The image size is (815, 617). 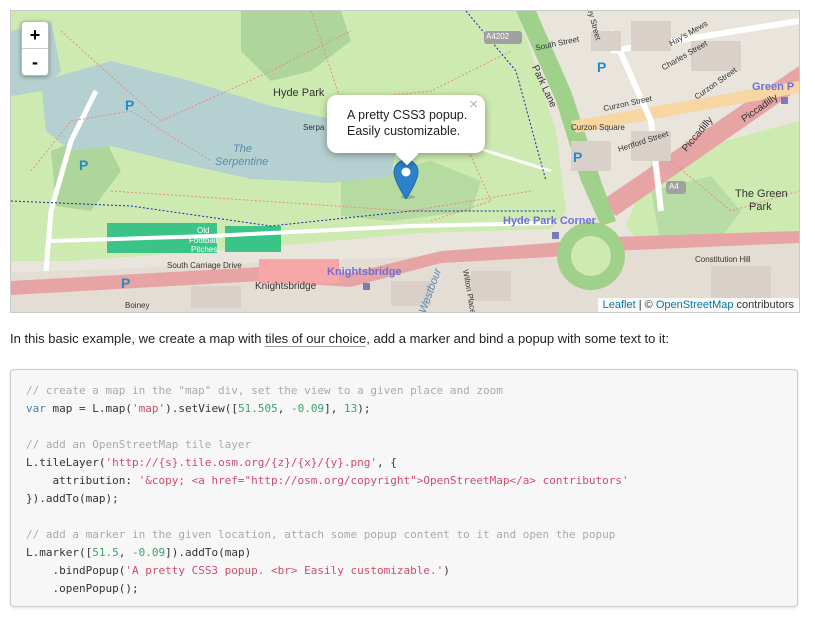 What do you see at coordinates (139, 444) in the screenshot?
I see `code-comment: // add an OpenStreetMap tile layer` at bounding box center [139, 444].